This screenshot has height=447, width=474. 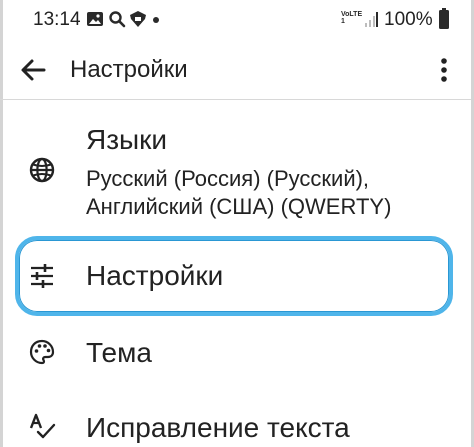 What do you see at coordinates (228, 178) in the screenshot?
I see `item-subtitle-line1: Русский (Россия) (Русский),` at bounding box center [228, 178].